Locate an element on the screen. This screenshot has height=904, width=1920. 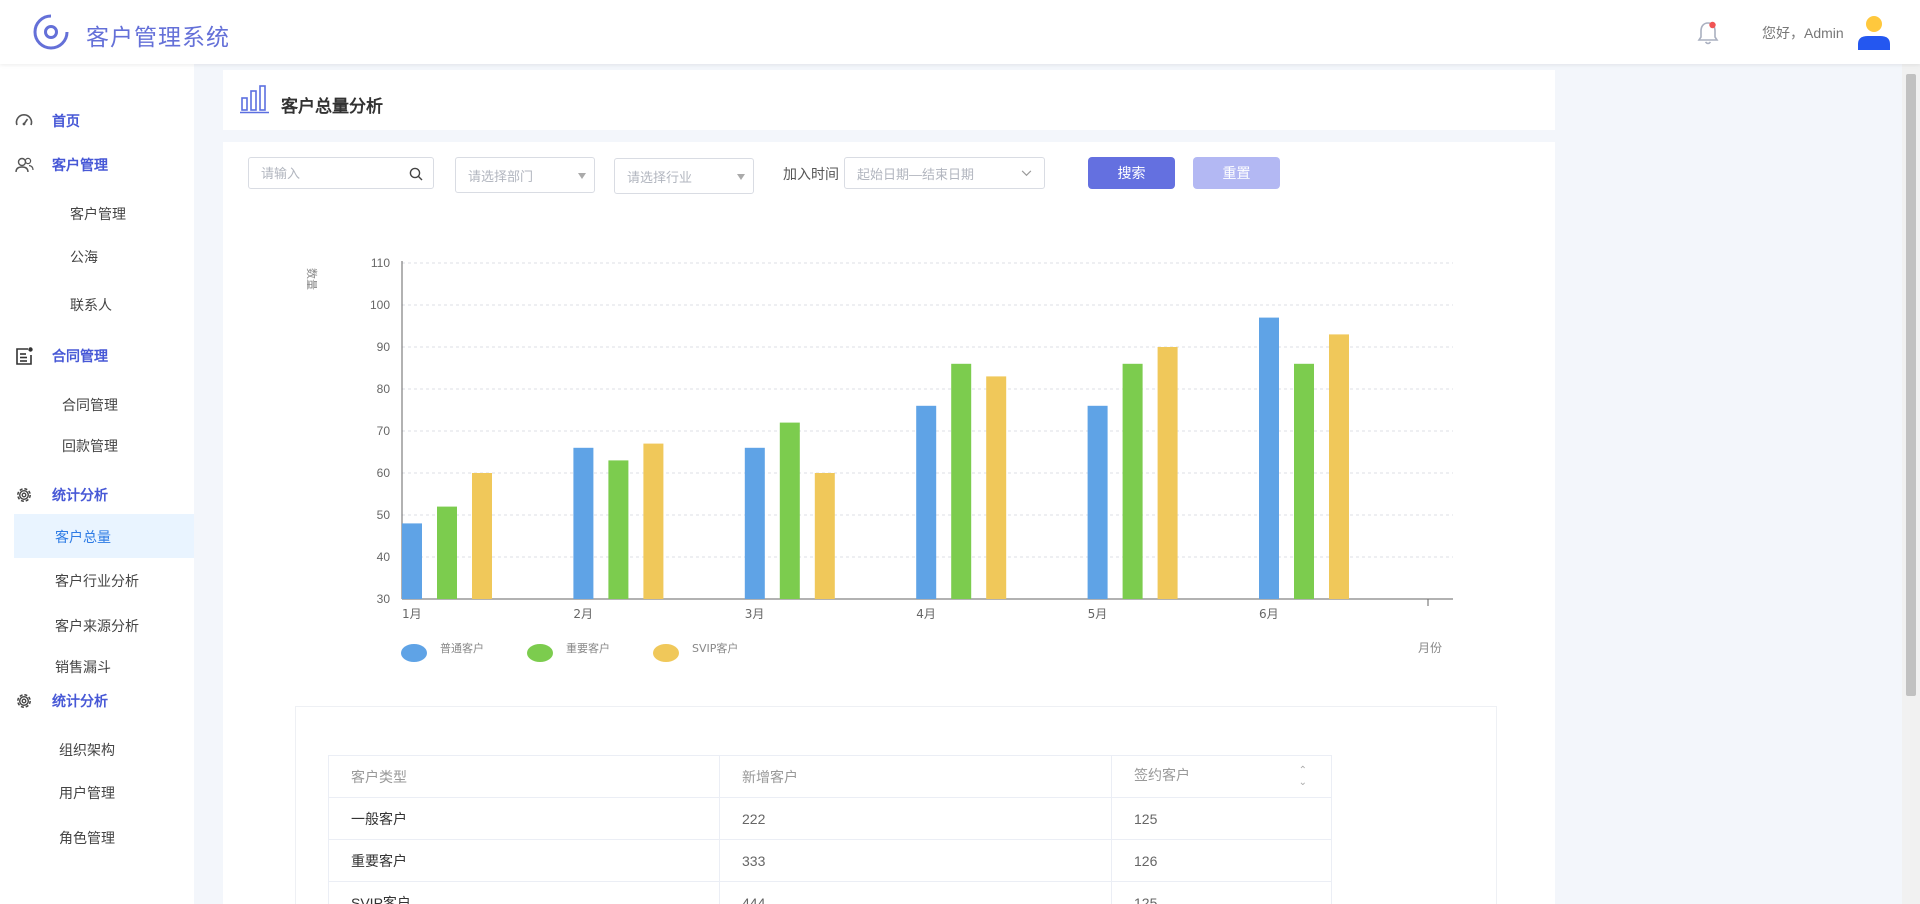
bar-chart-icon is located at coordinates (254, 99).